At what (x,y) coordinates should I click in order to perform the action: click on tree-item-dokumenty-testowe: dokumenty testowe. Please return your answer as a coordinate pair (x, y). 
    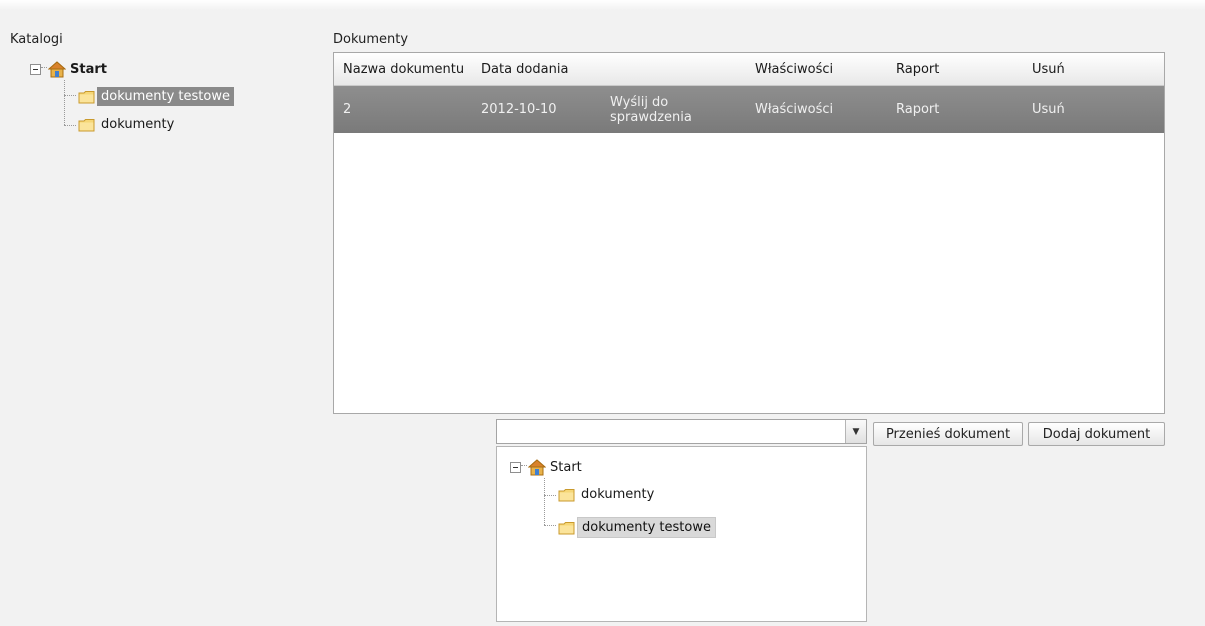
    Looking at the image, I should click on (156, 96).